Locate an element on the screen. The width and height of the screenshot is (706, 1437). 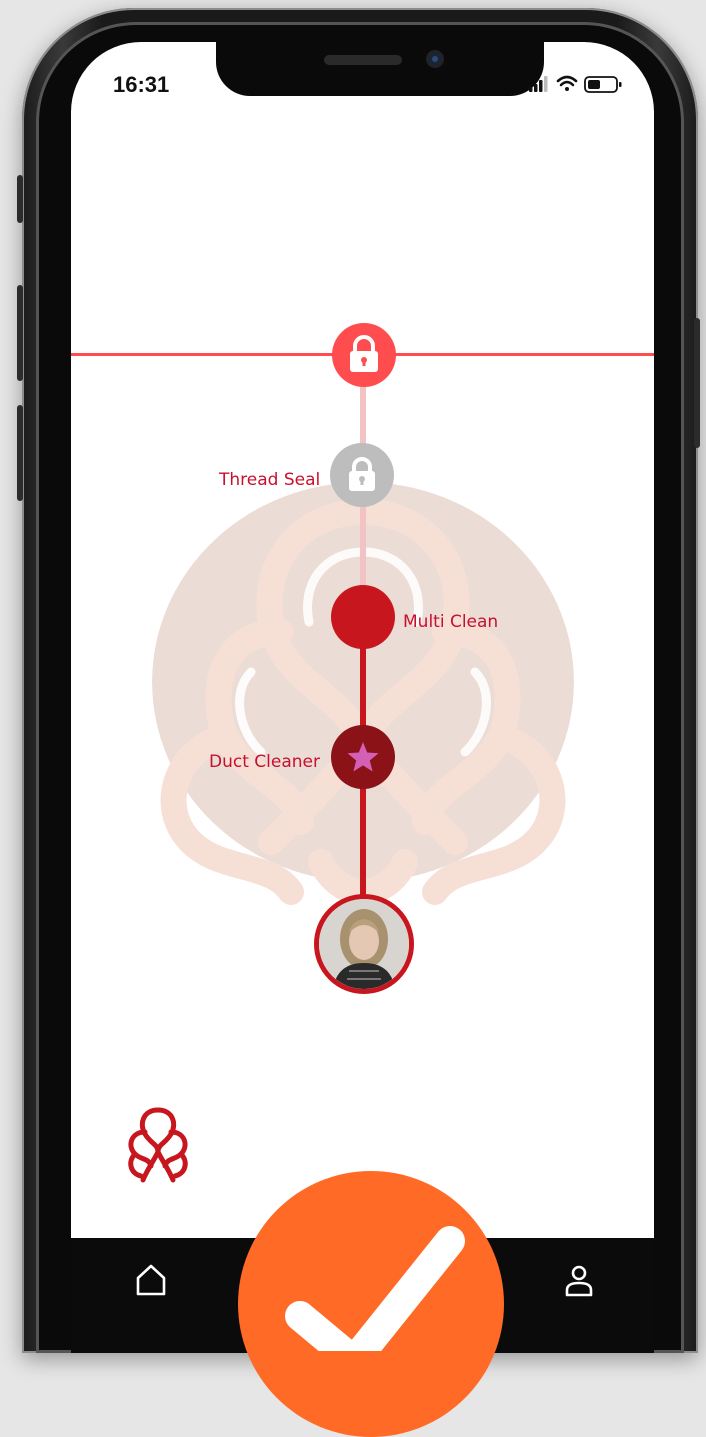
avatar-photo is located at coordinates (364, 944).